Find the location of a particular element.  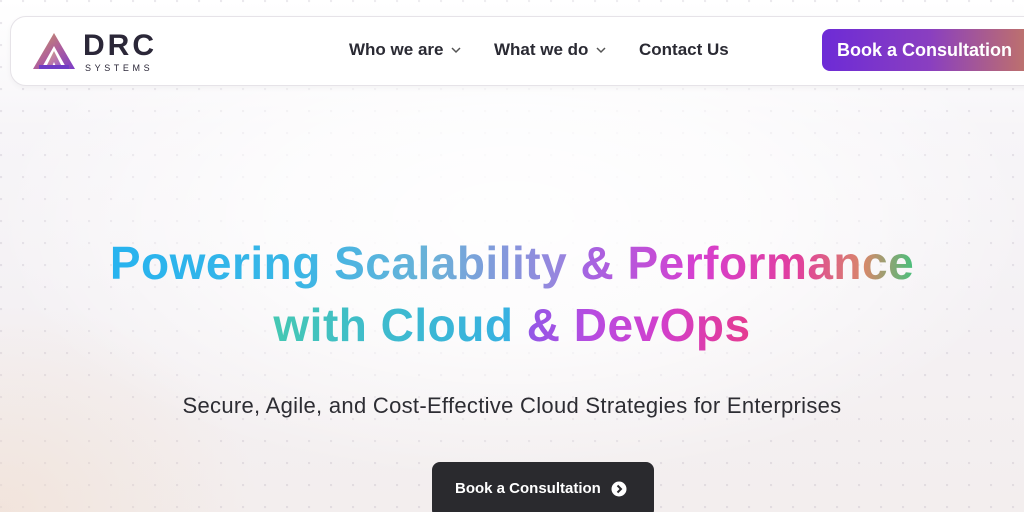

hero-headline-line2: with Cloud & DevOps is located at coordinates (512, 325).